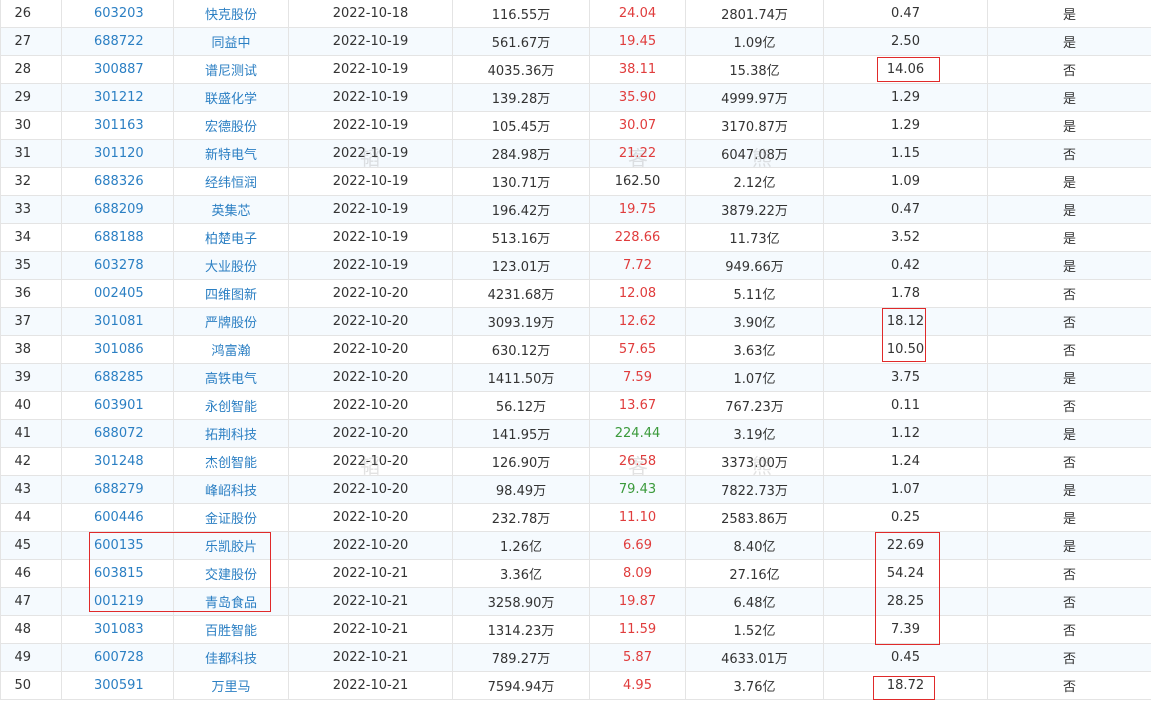 The image size is (1151, 705). Describe the element at coordinates (117, 461) in the screenshot. I see `stock-code-link: 301248` at that location.